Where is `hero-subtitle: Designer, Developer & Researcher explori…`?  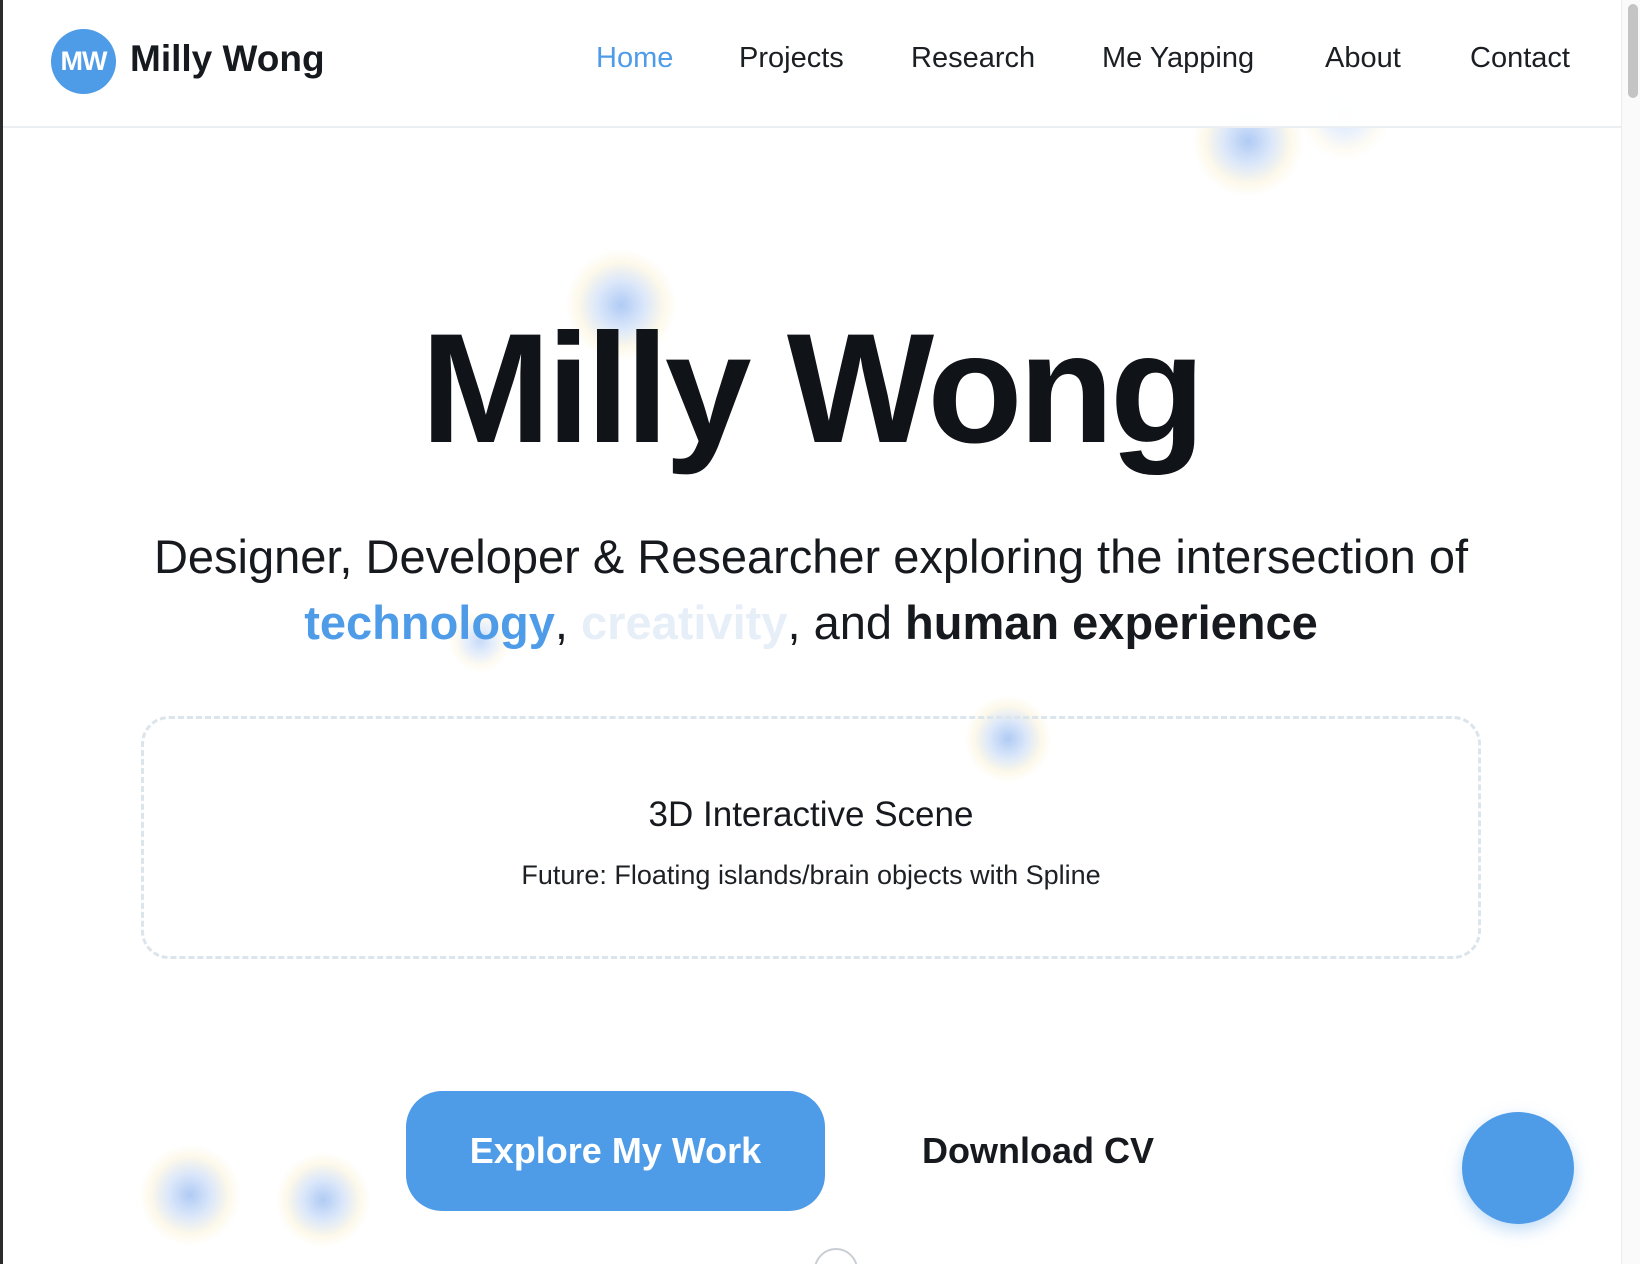 hero-subtitle: Designer, Developer & Researcher explori… is located at coordinates (811, 590).